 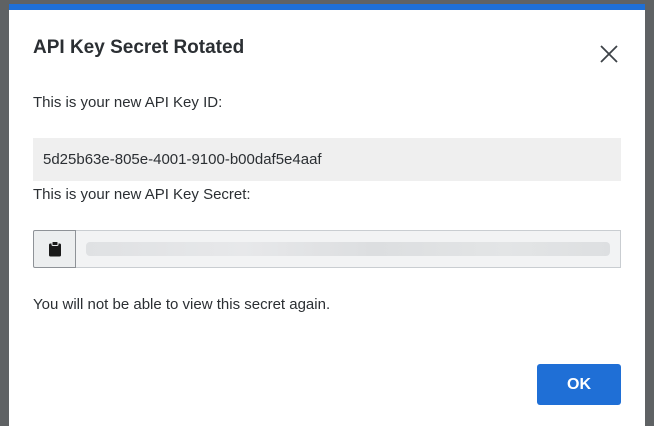 What do you see at coordinates (327, 159) in the screenshot?
I see `key-id-value: 5d25b63e-805e-4001-9100-b00daf5e4aaf` at bounding box center [327, 159].